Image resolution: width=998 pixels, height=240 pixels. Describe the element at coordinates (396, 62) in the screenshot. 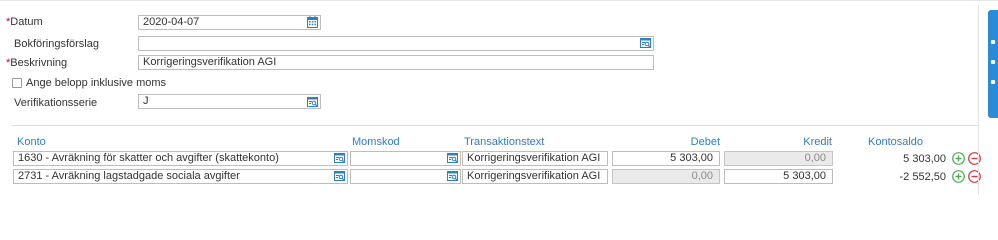

I see `beskrivning-field: Korrigeringsverifikation AGI` at that location.